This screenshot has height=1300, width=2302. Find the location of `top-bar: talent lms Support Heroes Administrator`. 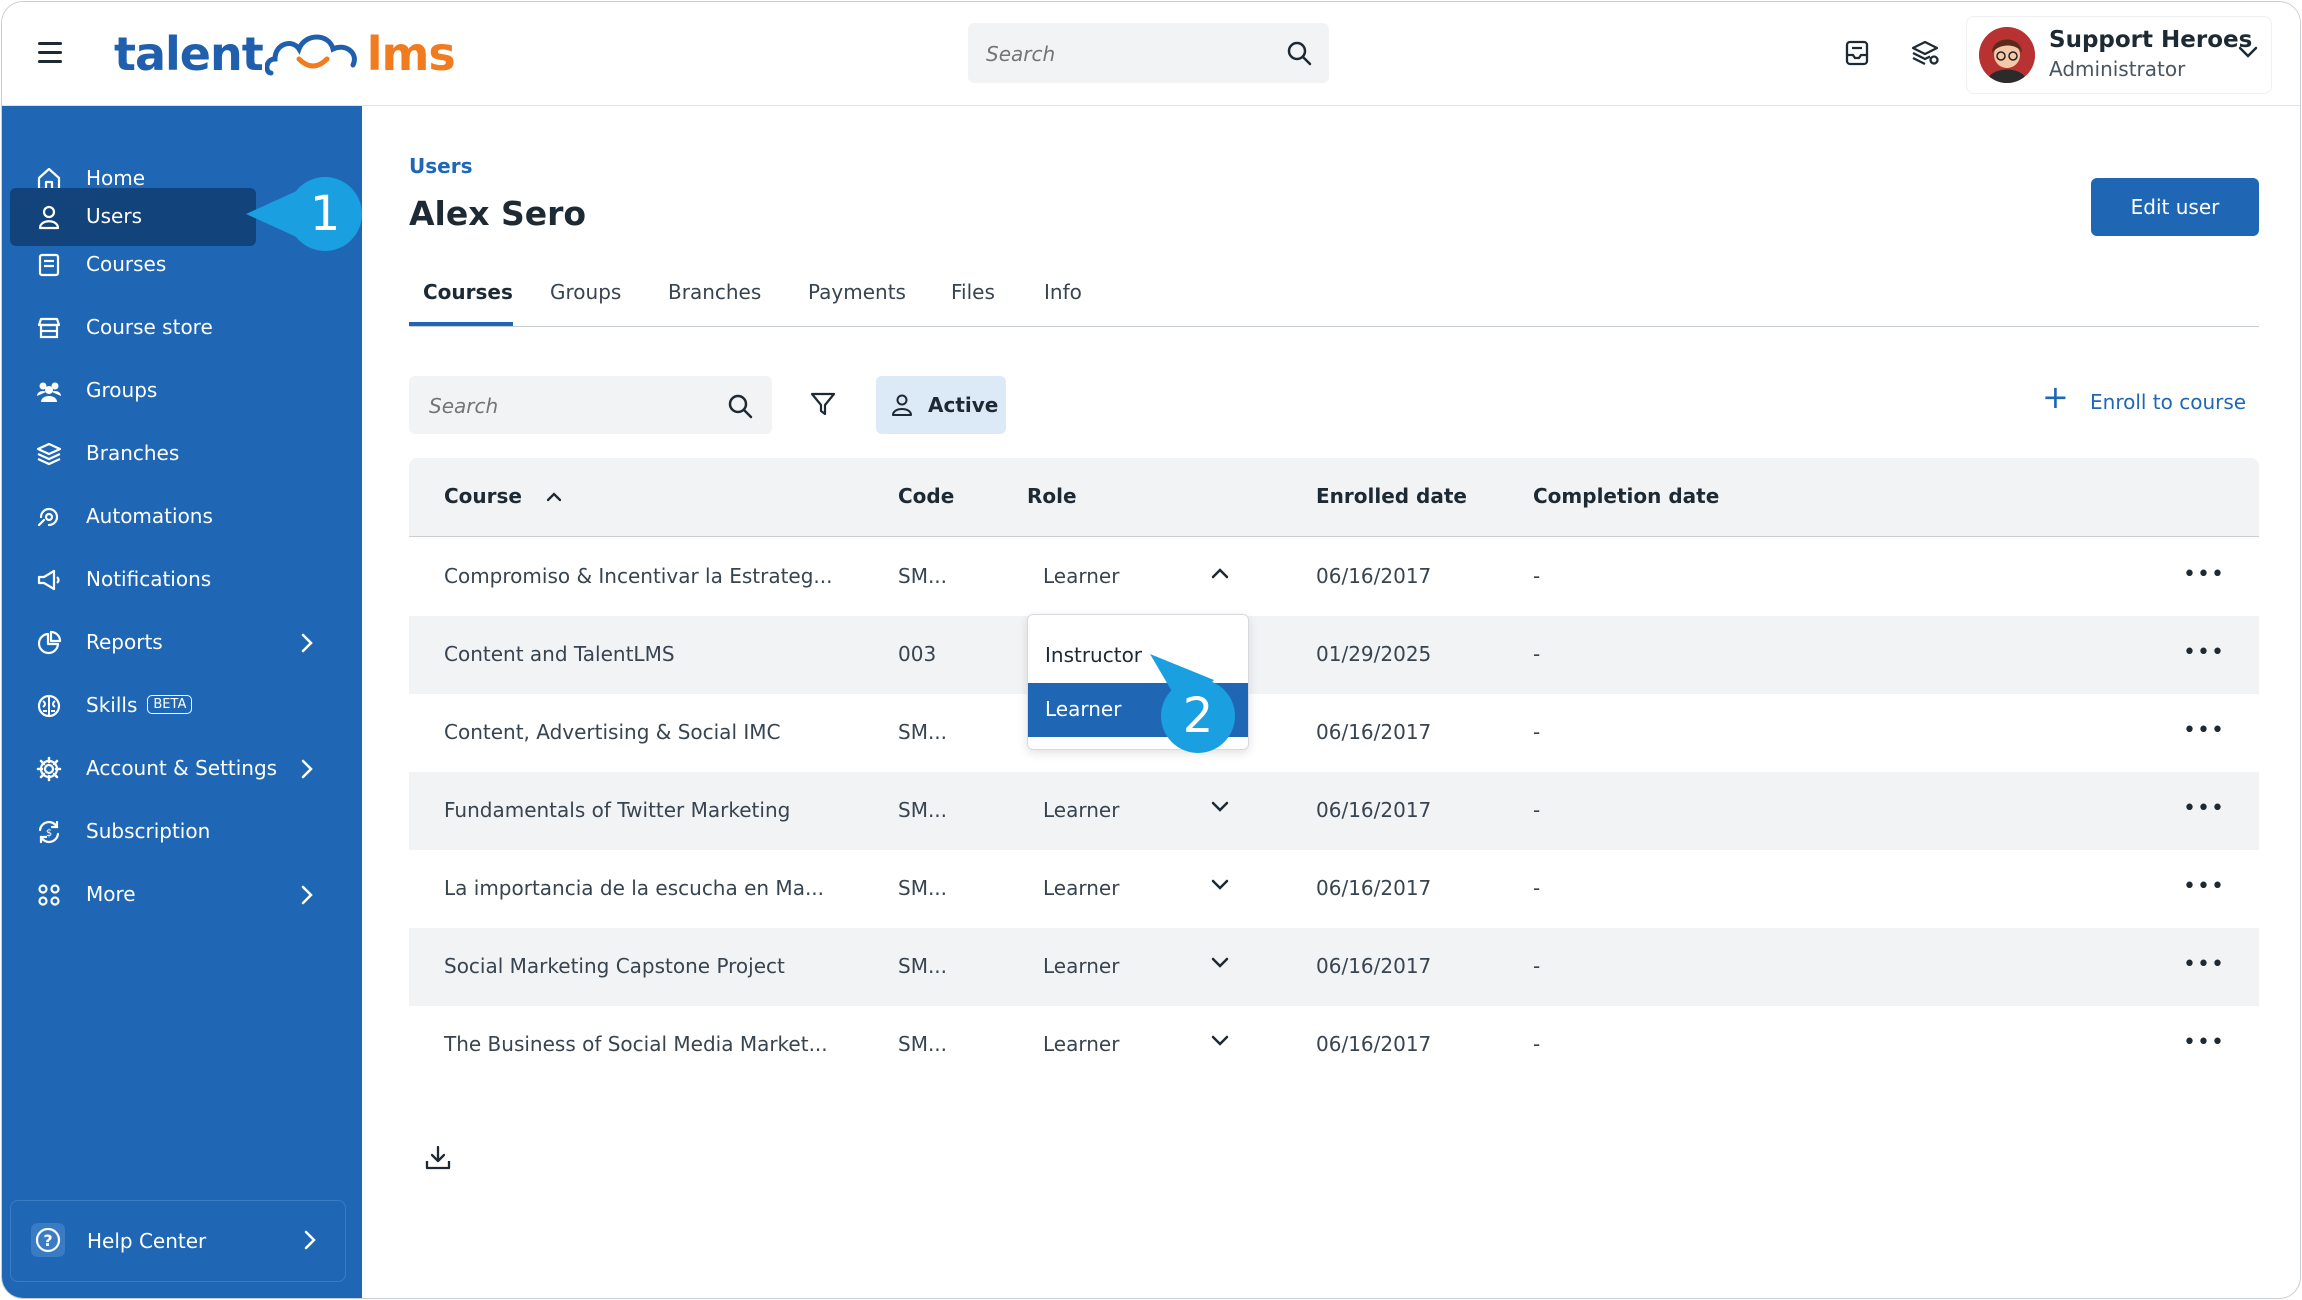

top-bar: talent lms Support Heroes Administrator is located at coordinates (1151, 54).